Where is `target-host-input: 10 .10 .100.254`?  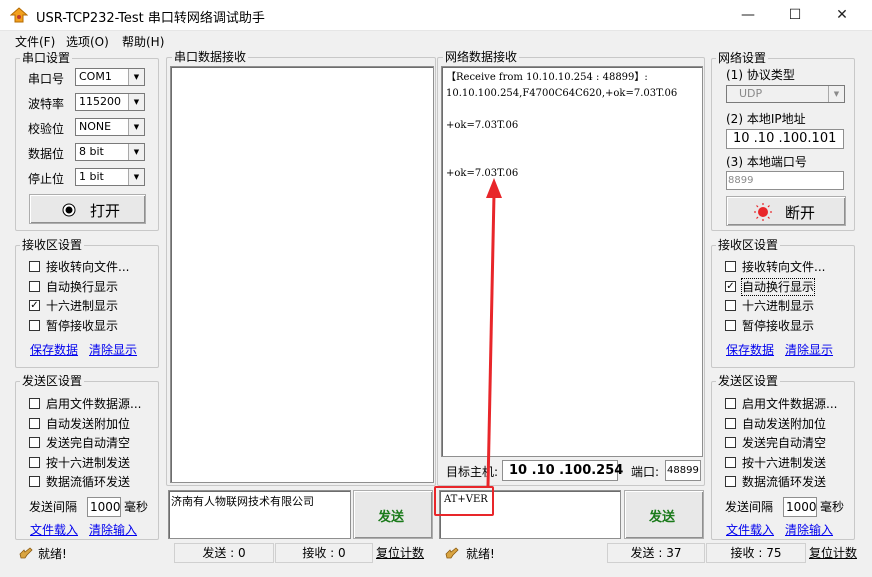
target-host-input: 10 .10 .100.254 is located at coordinates (562, 470).